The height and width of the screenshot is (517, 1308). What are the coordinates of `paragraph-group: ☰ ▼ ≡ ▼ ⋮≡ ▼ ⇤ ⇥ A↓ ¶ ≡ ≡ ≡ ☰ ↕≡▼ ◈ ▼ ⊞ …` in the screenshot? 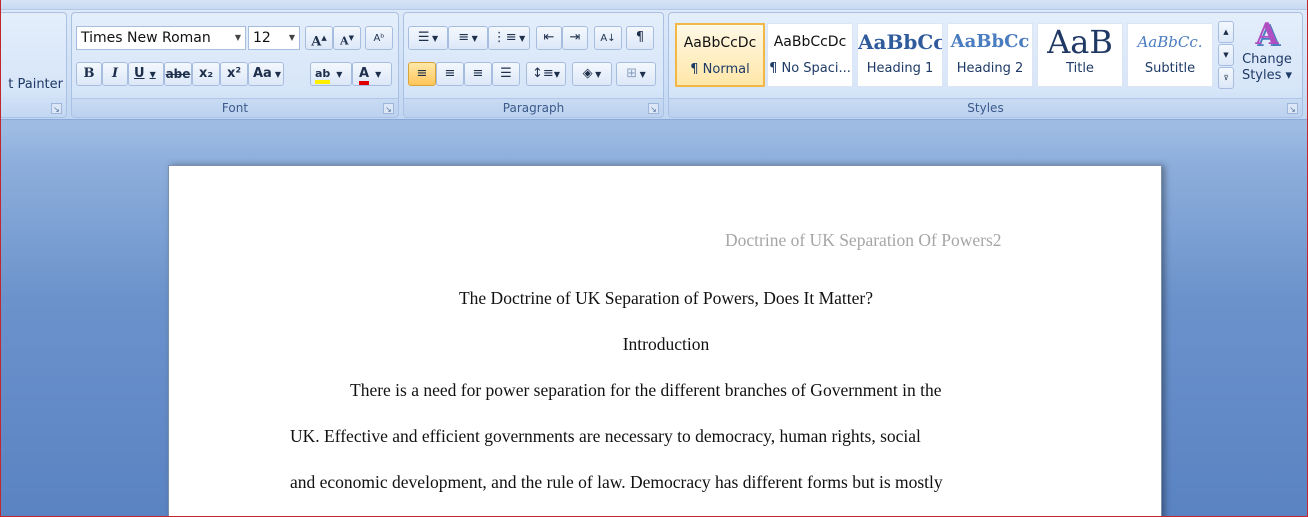 It's located at (533, 65).